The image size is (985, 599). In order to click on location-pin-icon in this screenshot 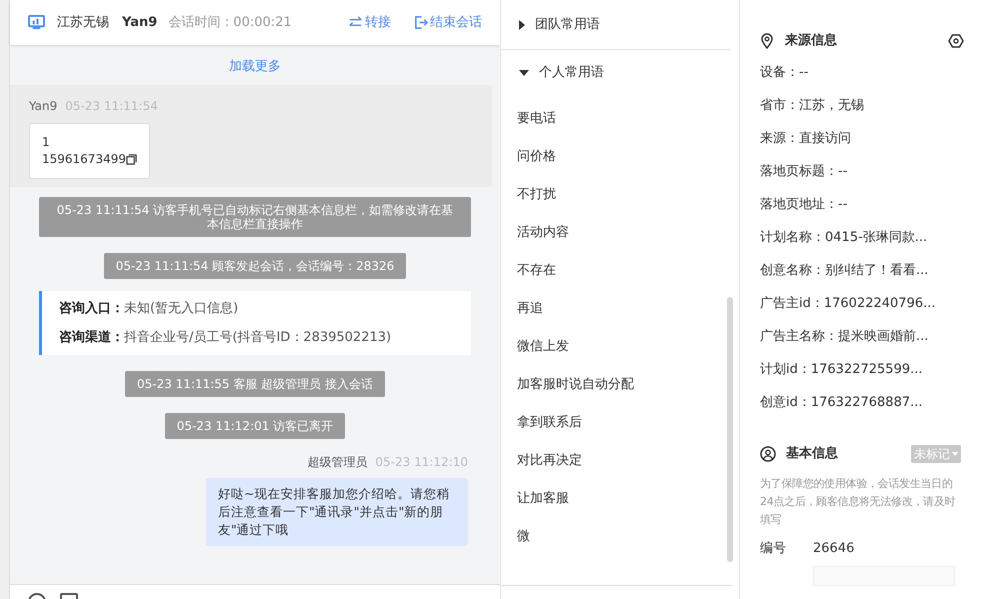, I will do `click(767, 41)`.